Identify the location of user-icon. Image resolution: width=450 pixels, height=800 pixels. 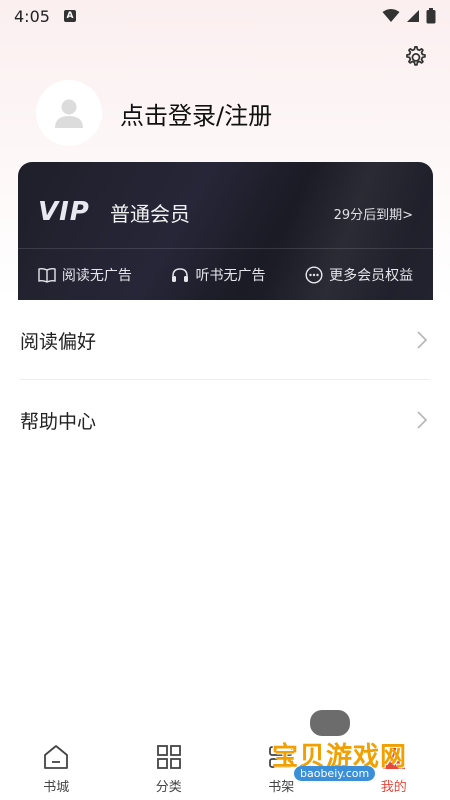
(69, 113).